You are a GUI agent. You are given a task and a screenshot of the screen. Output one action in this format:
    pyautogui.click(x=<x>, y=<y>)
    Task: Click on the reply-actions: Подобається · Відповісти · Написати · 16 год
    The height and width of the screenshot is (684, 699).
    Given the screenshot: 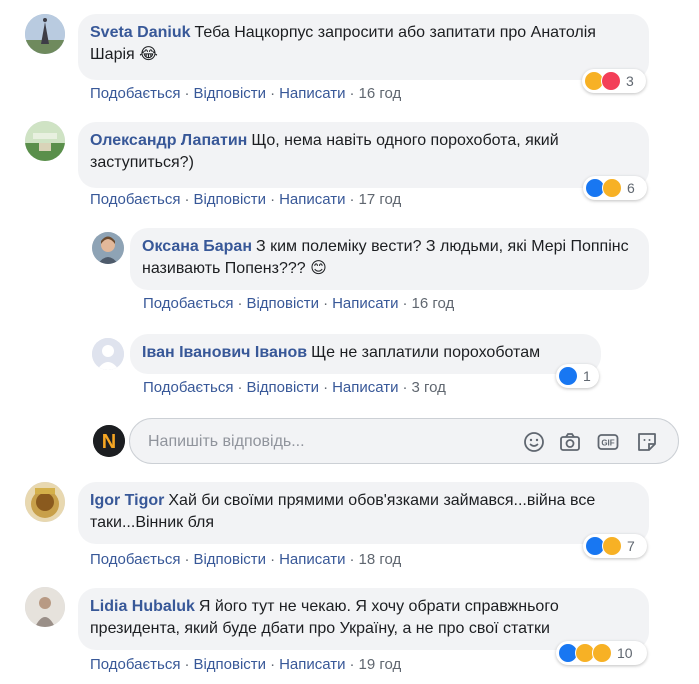 What is the action you would take?
    pyautogui.click(x=298, y=303)
    